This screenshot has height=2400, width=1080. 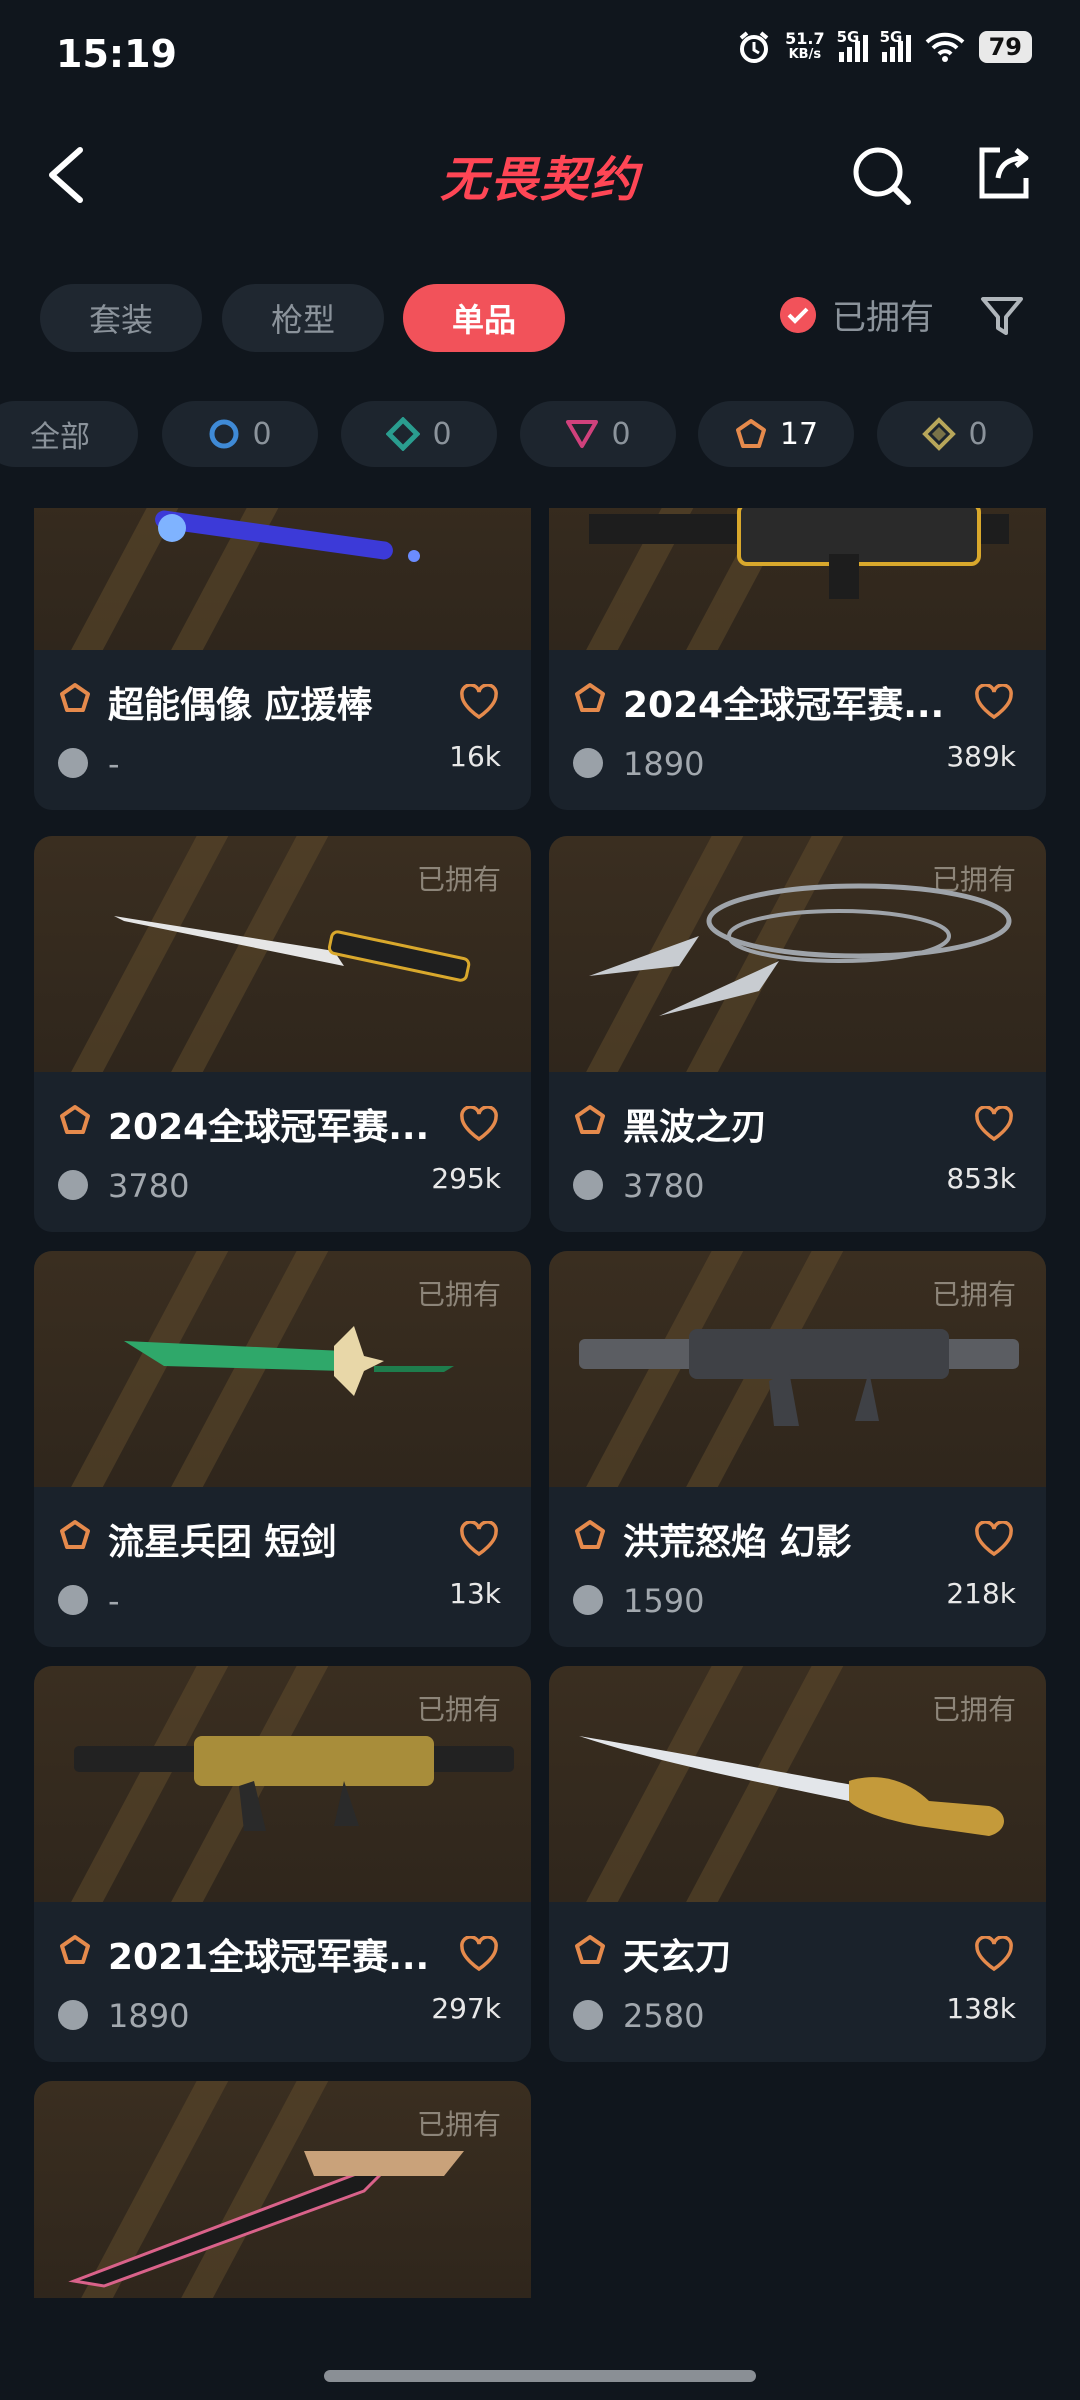 I want to click on tier-chip-all: 全部, so click(x=69, y=434).